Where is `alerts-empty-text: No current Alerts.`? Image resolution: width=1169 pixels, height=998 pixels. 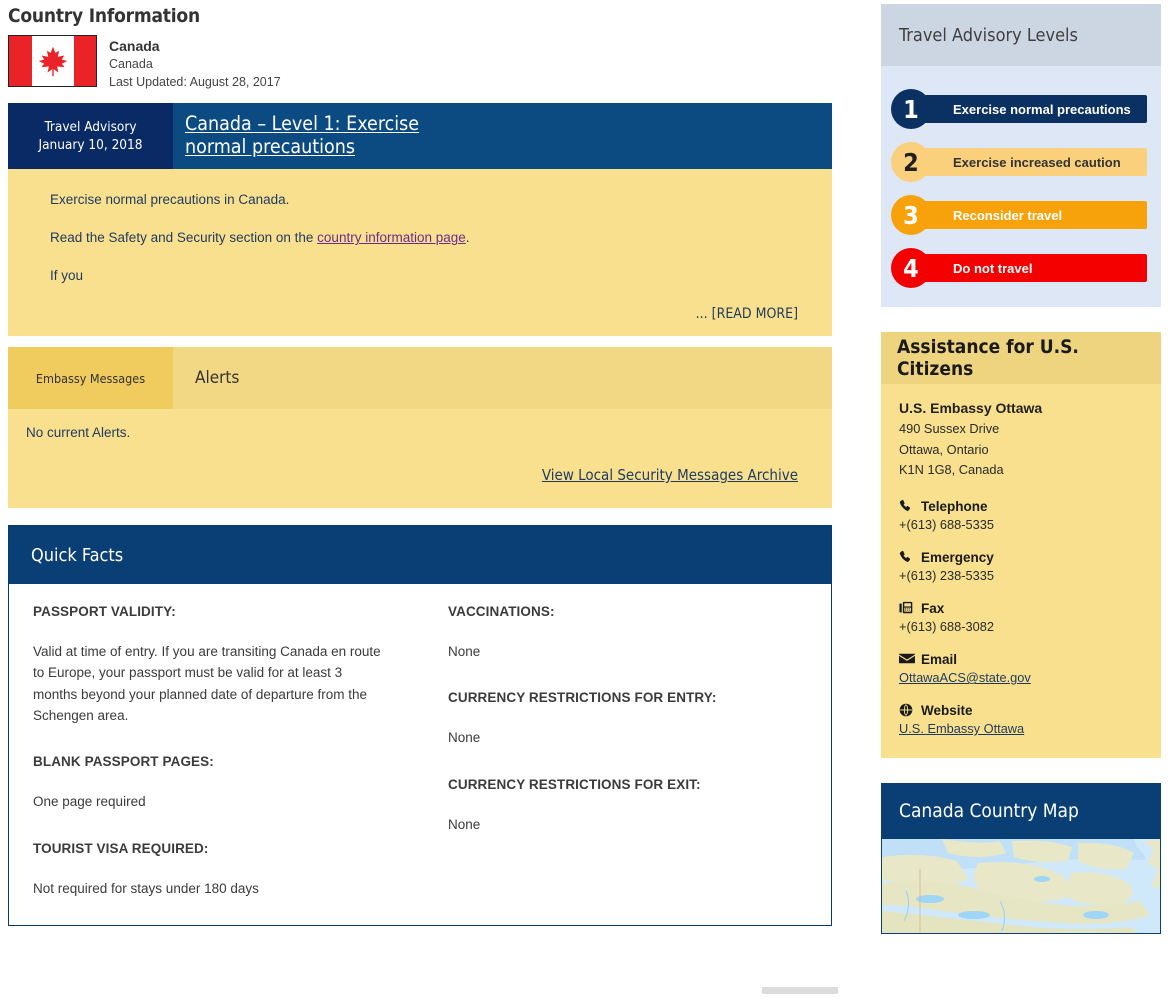 alerts-empty-text: No current Alerts. is located at coordinates (78, 432).